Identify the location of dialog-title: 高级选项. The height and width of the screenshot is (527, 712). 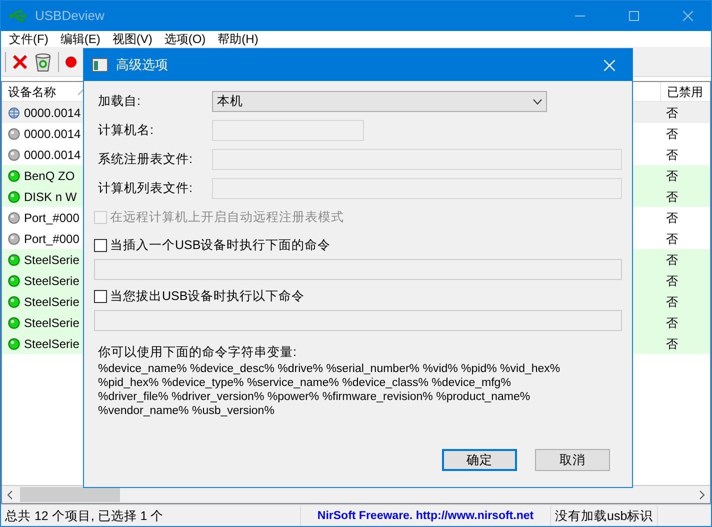
(142, 65).